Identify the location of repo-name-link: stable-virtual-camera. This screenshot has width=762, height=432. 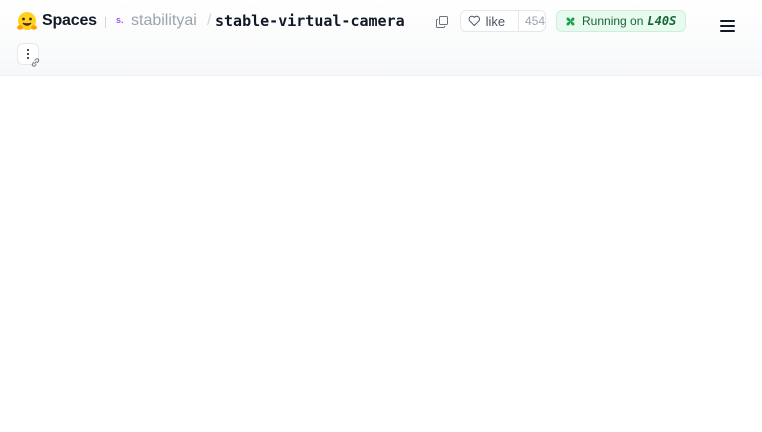
(310, 21).